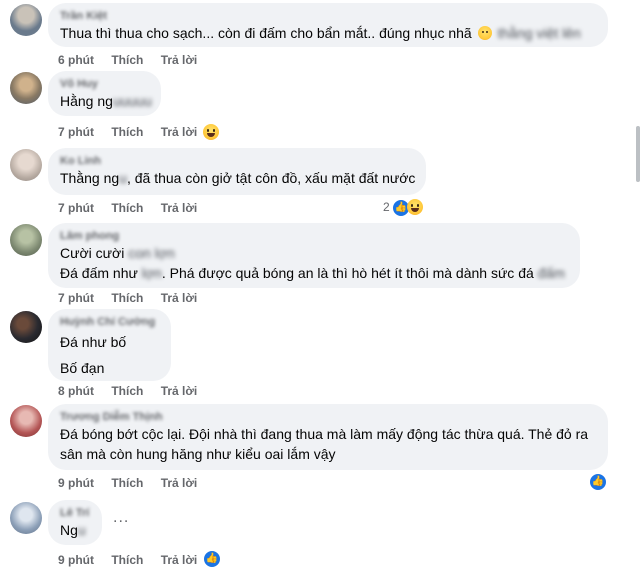  Describe the element at coordinates (76, 60) in the screenshot. I see `comment-time: 6 phút` at that location.